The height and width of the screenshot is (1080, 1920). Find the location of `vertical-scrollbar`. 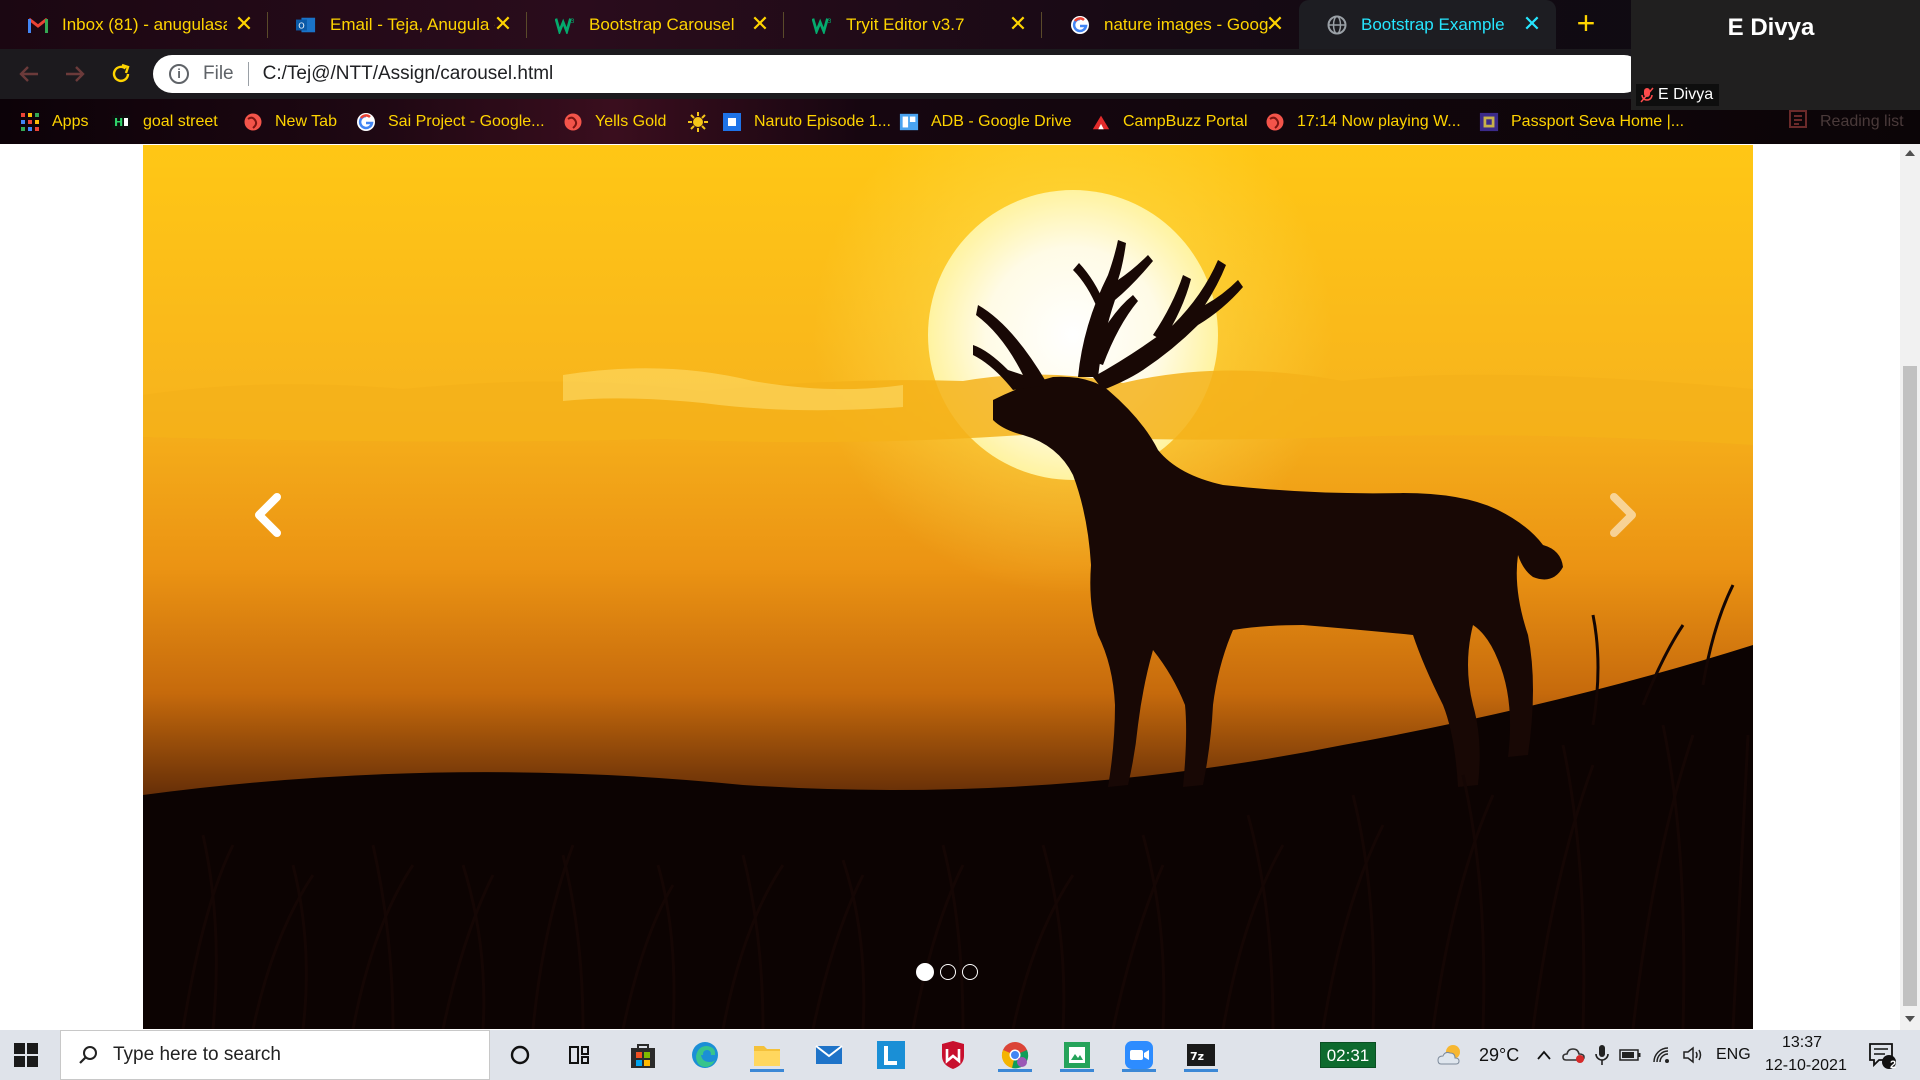

vertical-scrollbar is located at coordinates (1910, 587).